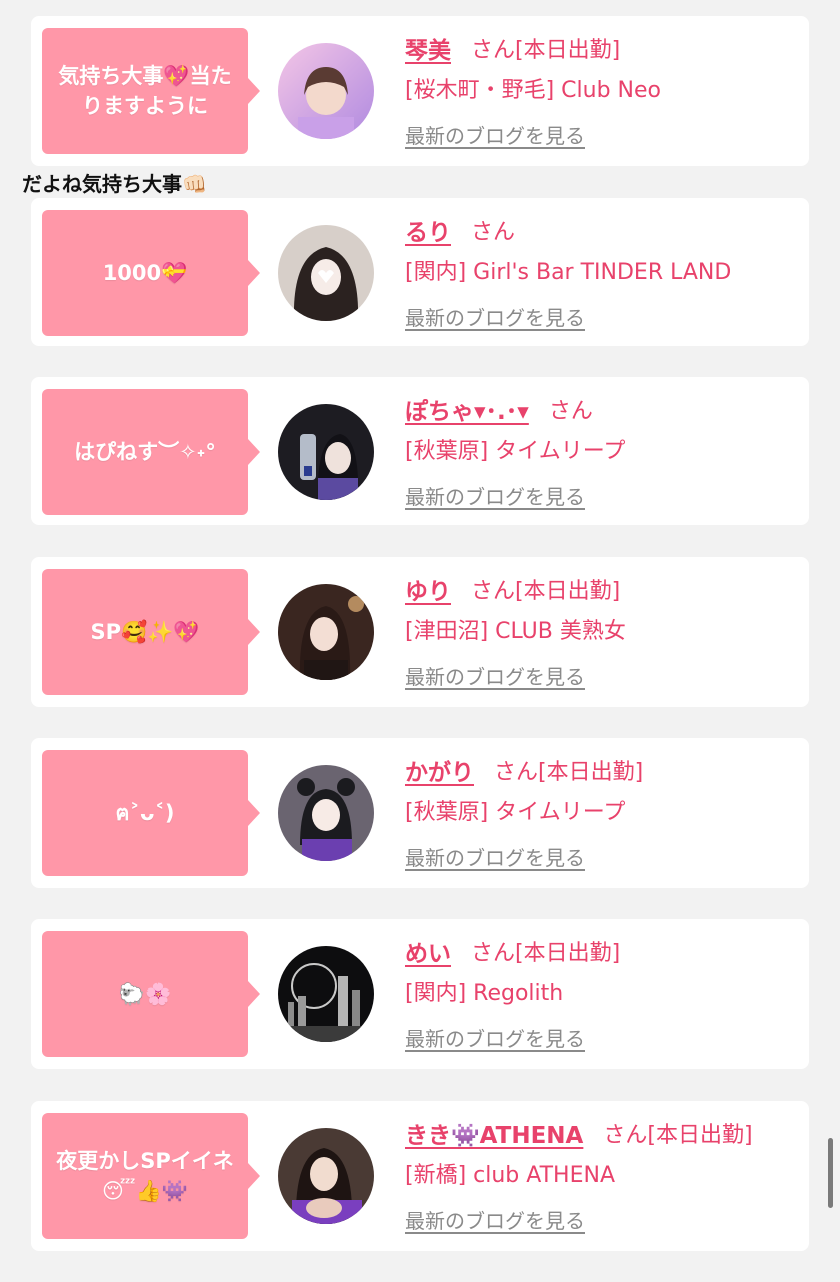  What do you see at coordinates (439, 770) in the screenshot?
I see `cast-name-link: かがり` at bounding box center [439, 770].